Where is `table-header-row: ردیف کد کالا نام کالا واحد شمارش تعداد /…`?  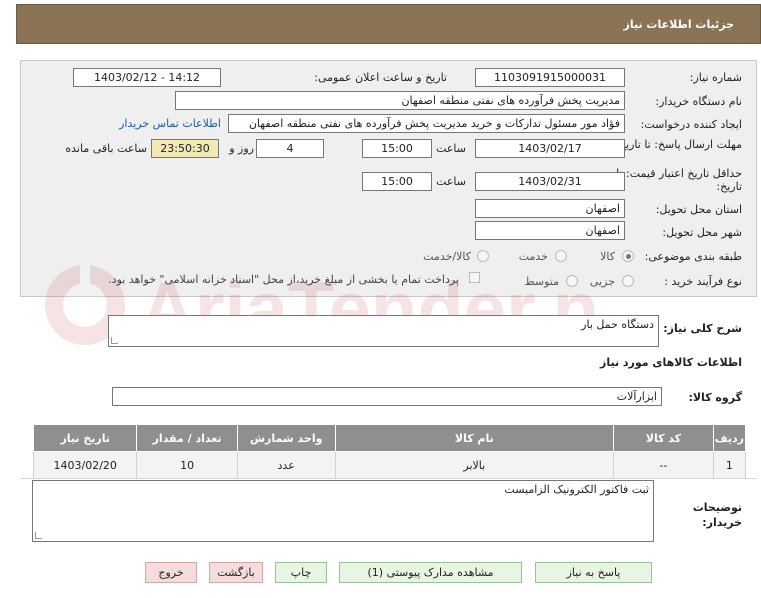
table-header-row: ردیف کد کالا نام کالا واحد شمارش تعداد /… is located at coordinates (389, 438).